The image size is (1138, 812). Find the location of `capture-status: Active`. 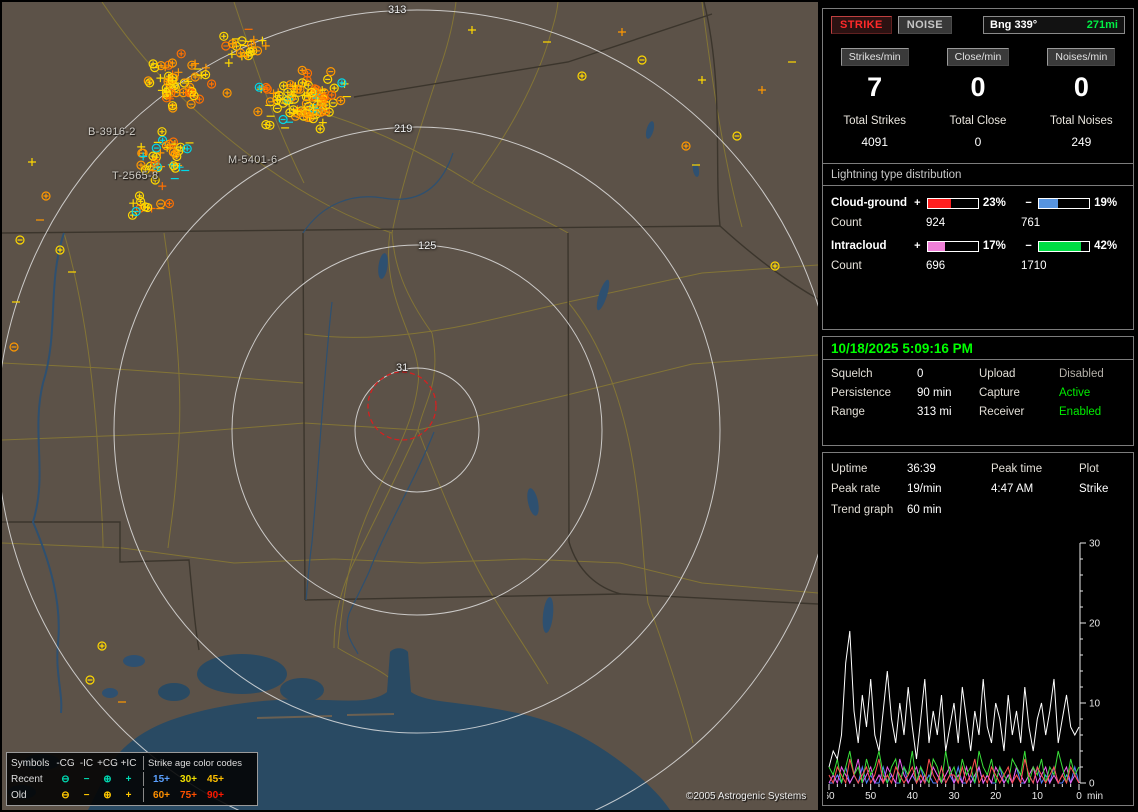

capture-status: Active is located at coordinates (1075, 393).